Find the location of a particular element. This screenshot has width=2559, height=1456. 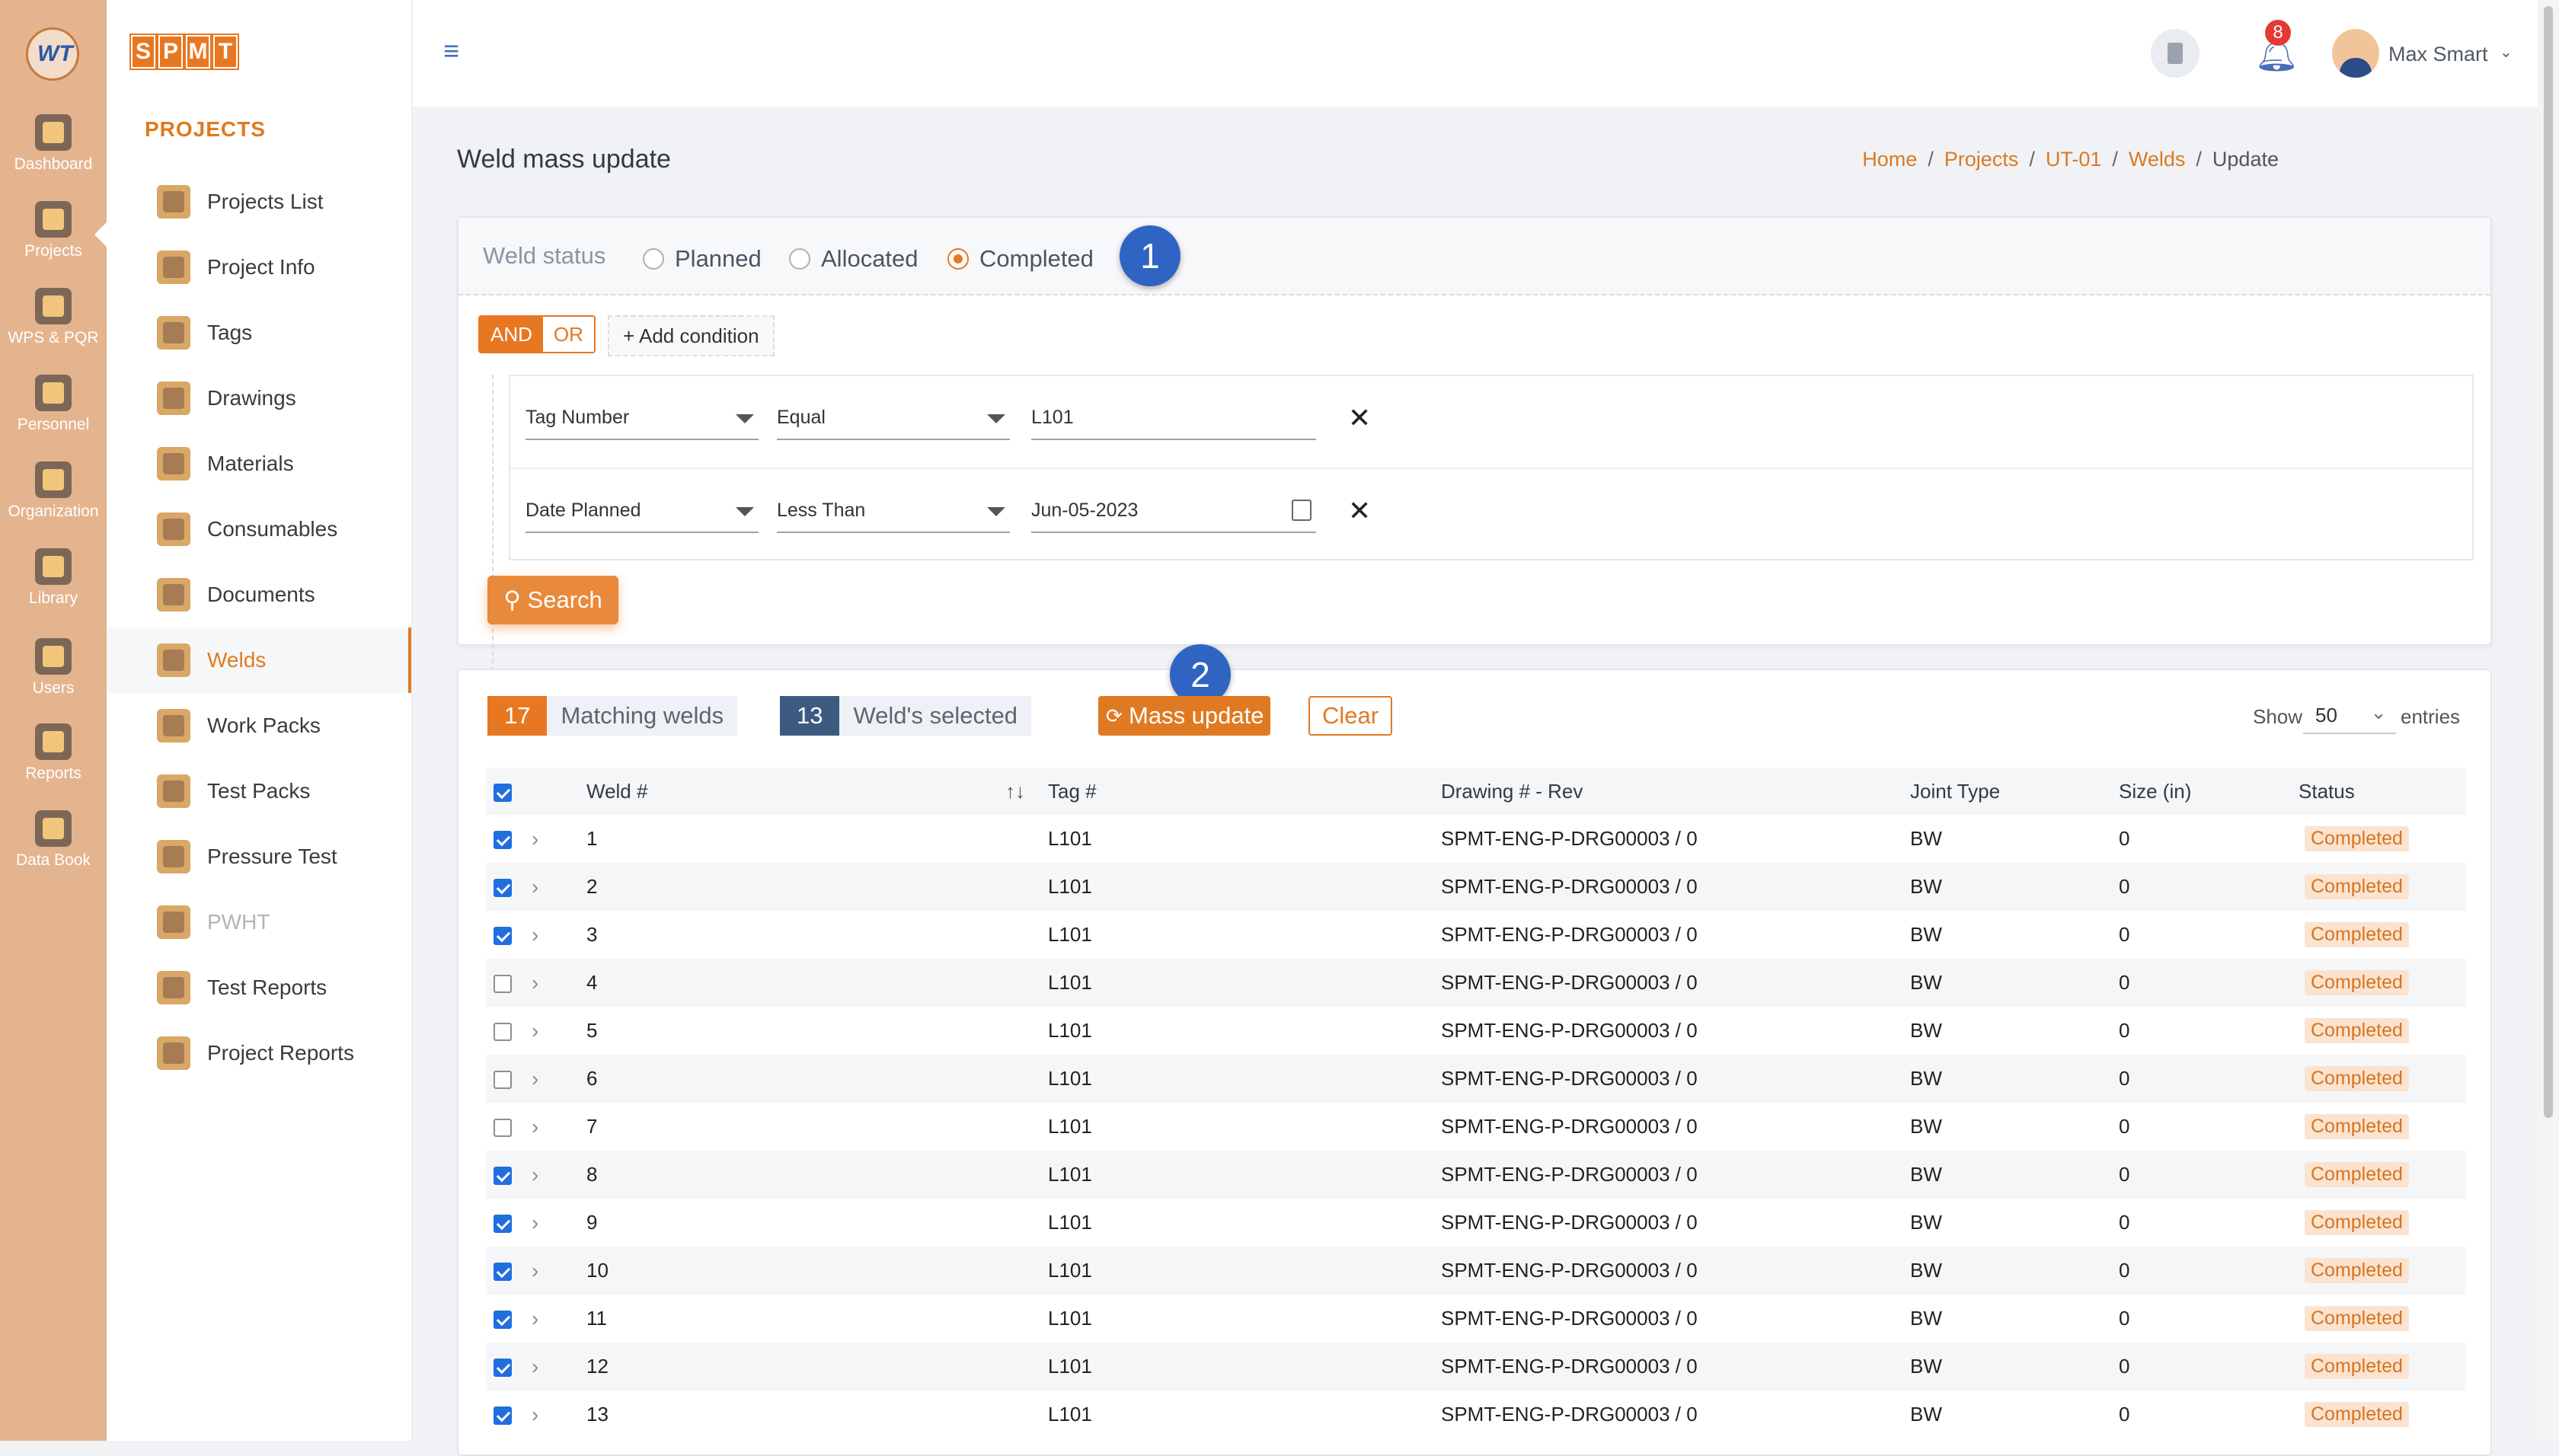

select-all-checkbox is located at coordinates (503, 792).